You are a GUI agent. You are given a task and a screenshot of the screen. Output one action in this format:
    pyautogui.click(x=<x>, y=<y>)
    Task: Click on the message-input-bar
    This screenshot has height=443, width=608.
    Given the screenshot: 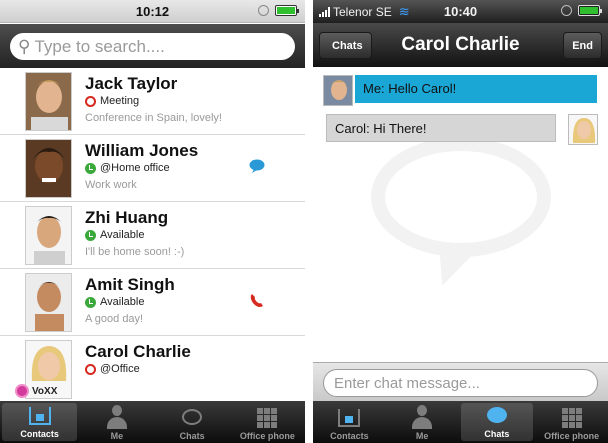 What is the action you would take?
    pyautogui.click(x=460, y=382)
    